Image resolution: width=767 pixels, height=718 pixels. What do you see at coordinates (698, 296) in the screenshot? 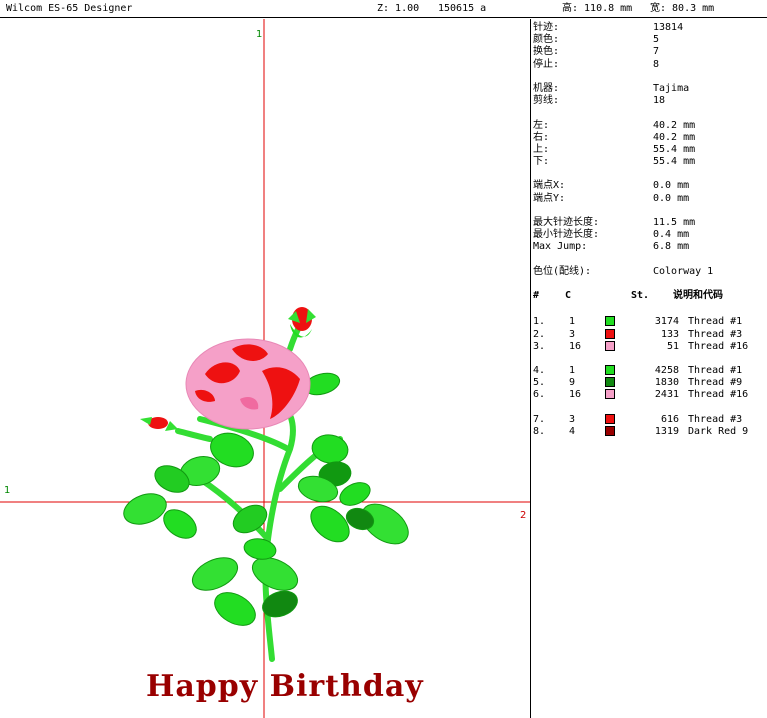
I see `col-desc-header: 说明和代码` at bounding box center [698, 296].